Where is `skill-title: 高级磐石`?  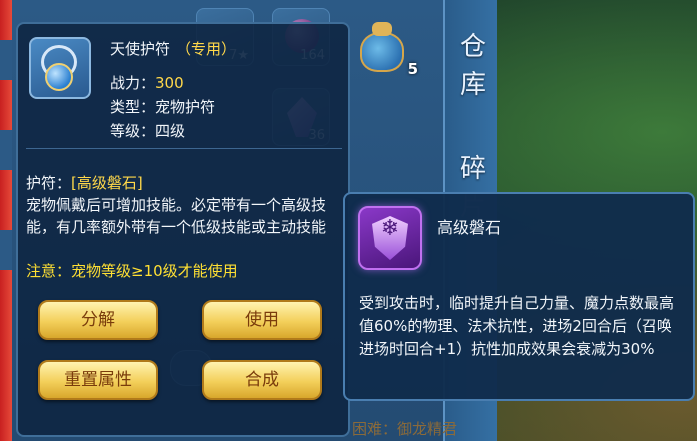 skill-title: 高级磐石 is located at coordinates (469, 227).